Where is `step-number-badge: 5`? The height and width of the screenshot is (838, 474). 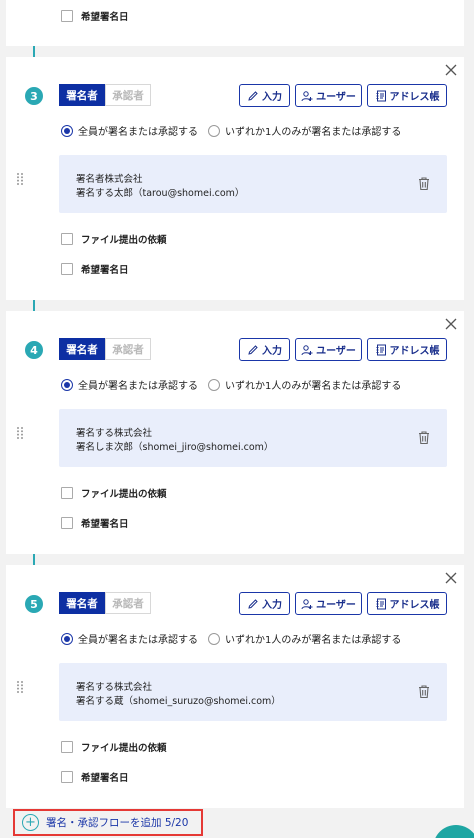
step-number-badge: 5 is located at coordinates (34, 604).